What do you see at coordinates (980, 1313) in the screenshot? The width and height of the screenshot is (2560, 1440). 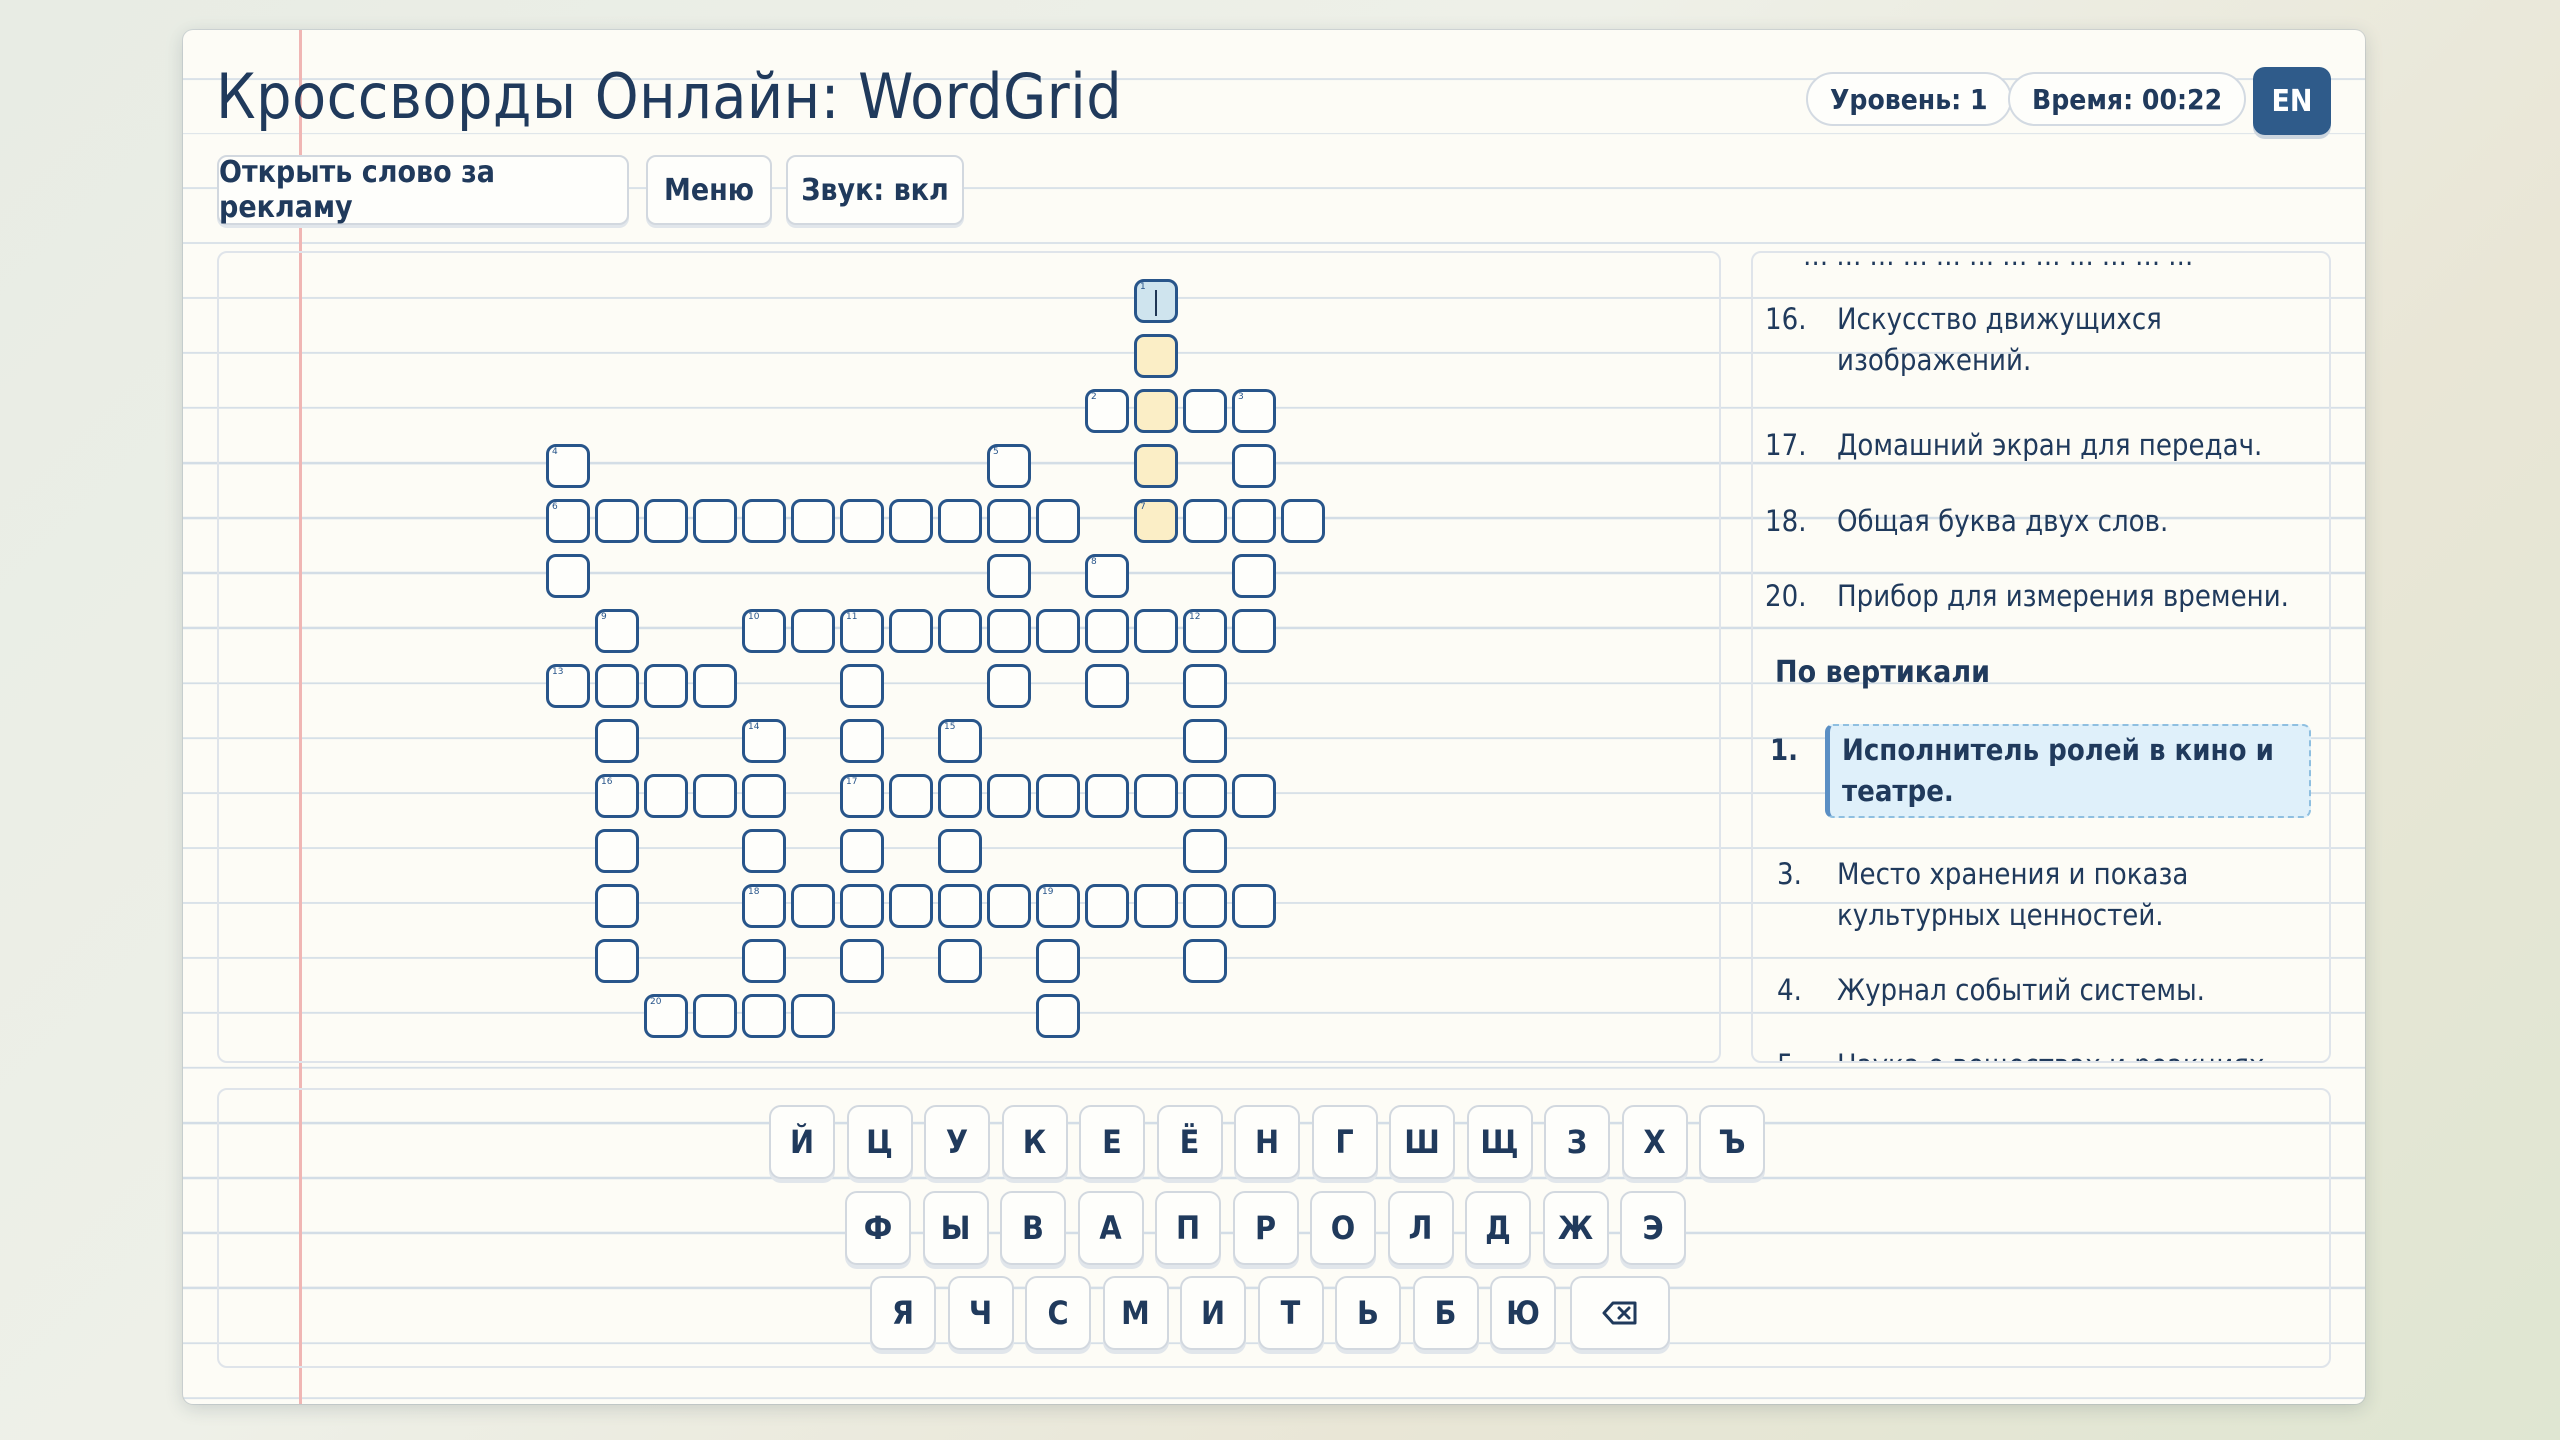 I see `key-Ч: Ч` at bounding box center [980, 1313].